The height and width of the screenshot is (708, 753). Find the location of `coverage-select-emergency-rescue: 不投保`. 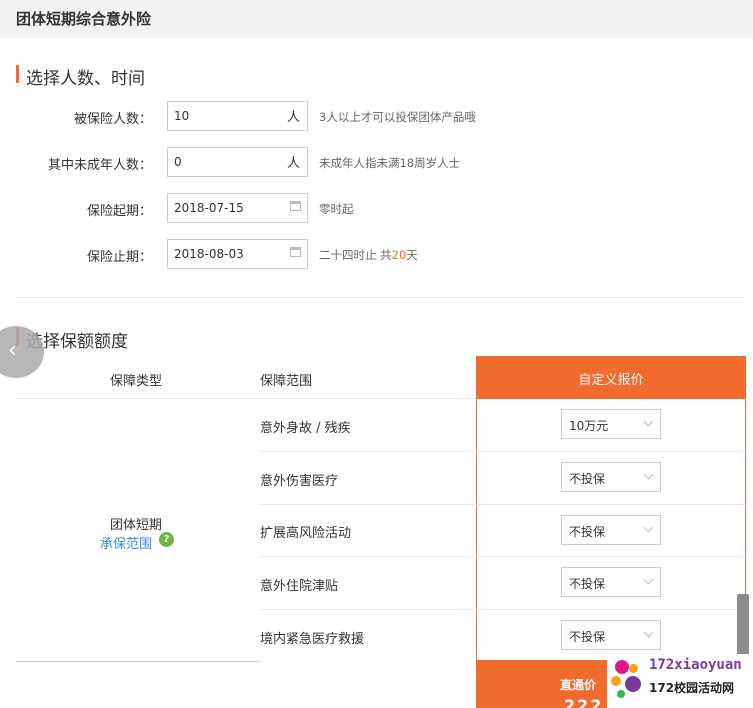

coverage-select-emergency-rescue: 不投保 is located at coordinates (611, 635).